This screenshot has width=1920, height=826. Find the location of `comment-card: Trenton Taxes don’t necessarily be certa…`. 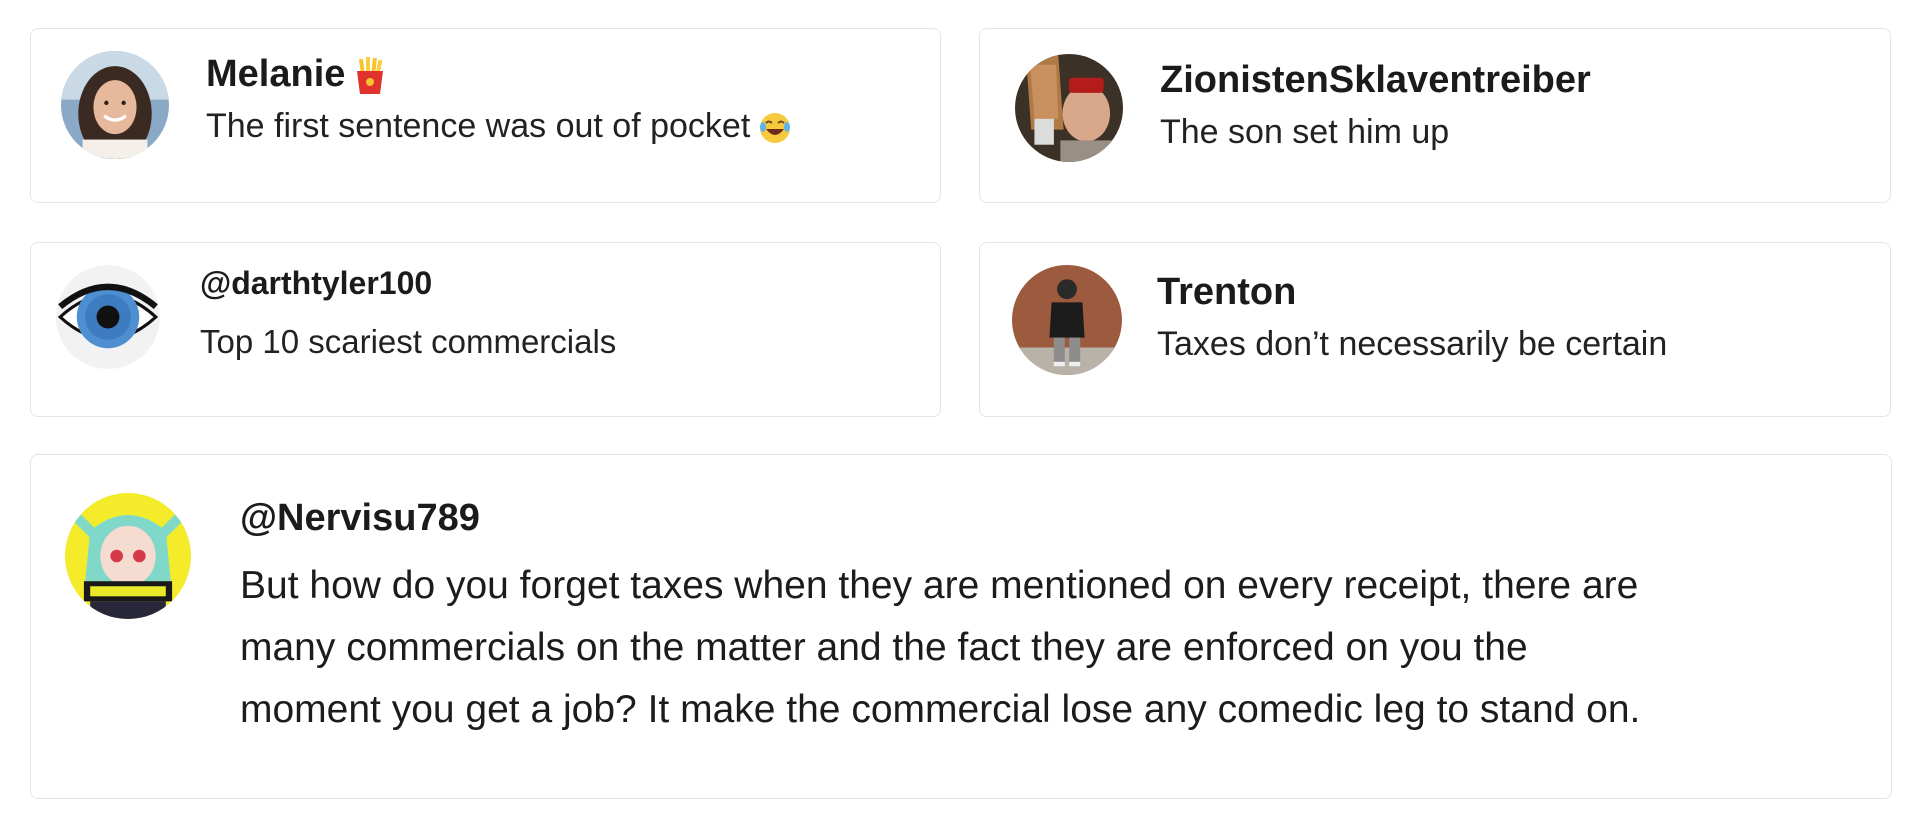

comment-card: Trenton Taxes don’t necessarily be certa… is located at coordinates (1435, 329).